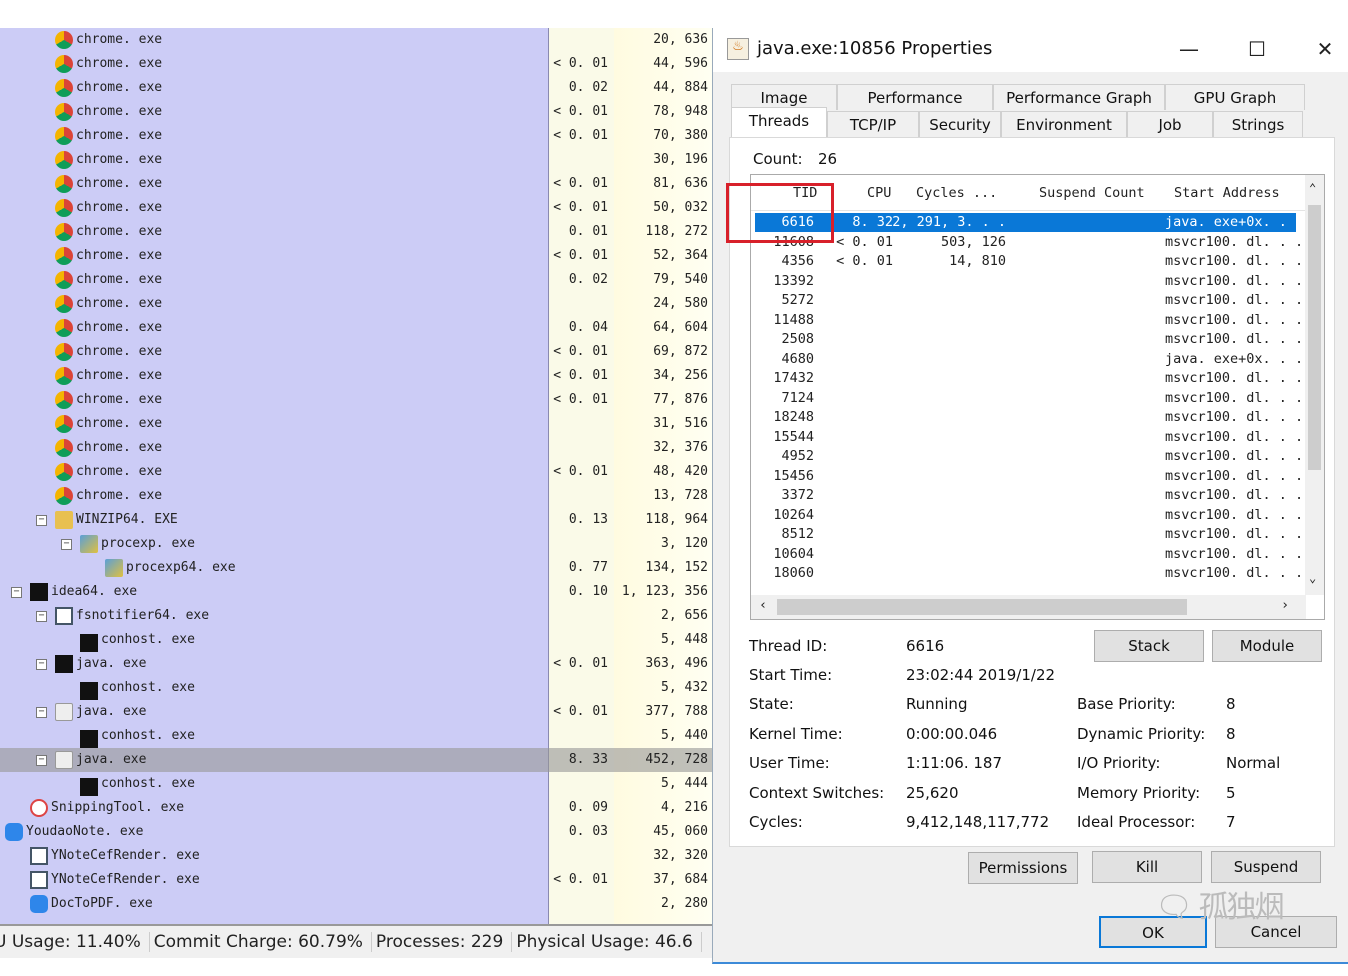 The width and height of the screenshot is (1348, 976). Describe the element at coordinates (356, 328) in the screenshot. I see `process-row: chrome. exe 0. 04 64, 604` at that location.